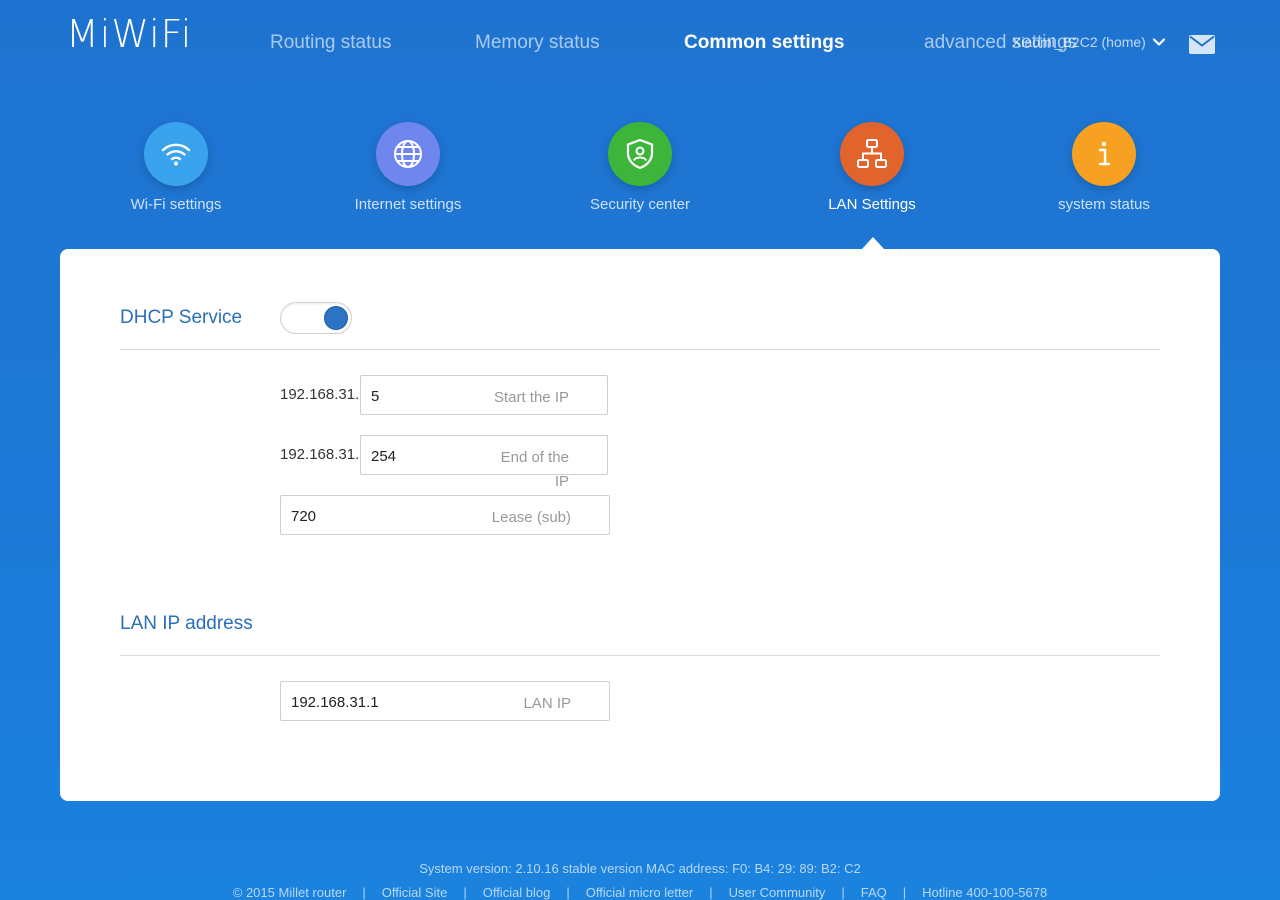  I want to click on footer-micro-letter-link: Official micro letter, so click(639, 892).